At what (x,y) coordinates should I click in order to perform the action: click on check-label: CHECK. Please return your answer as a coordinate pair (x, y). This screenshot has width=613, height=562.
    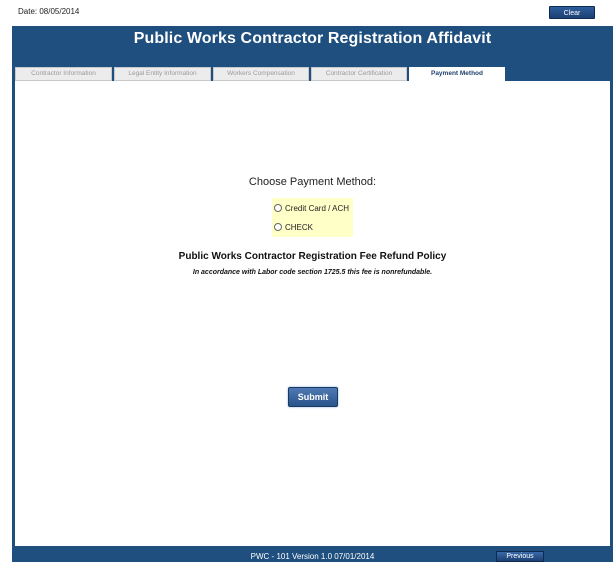
    Looking at the image, I should click on (299, 227).